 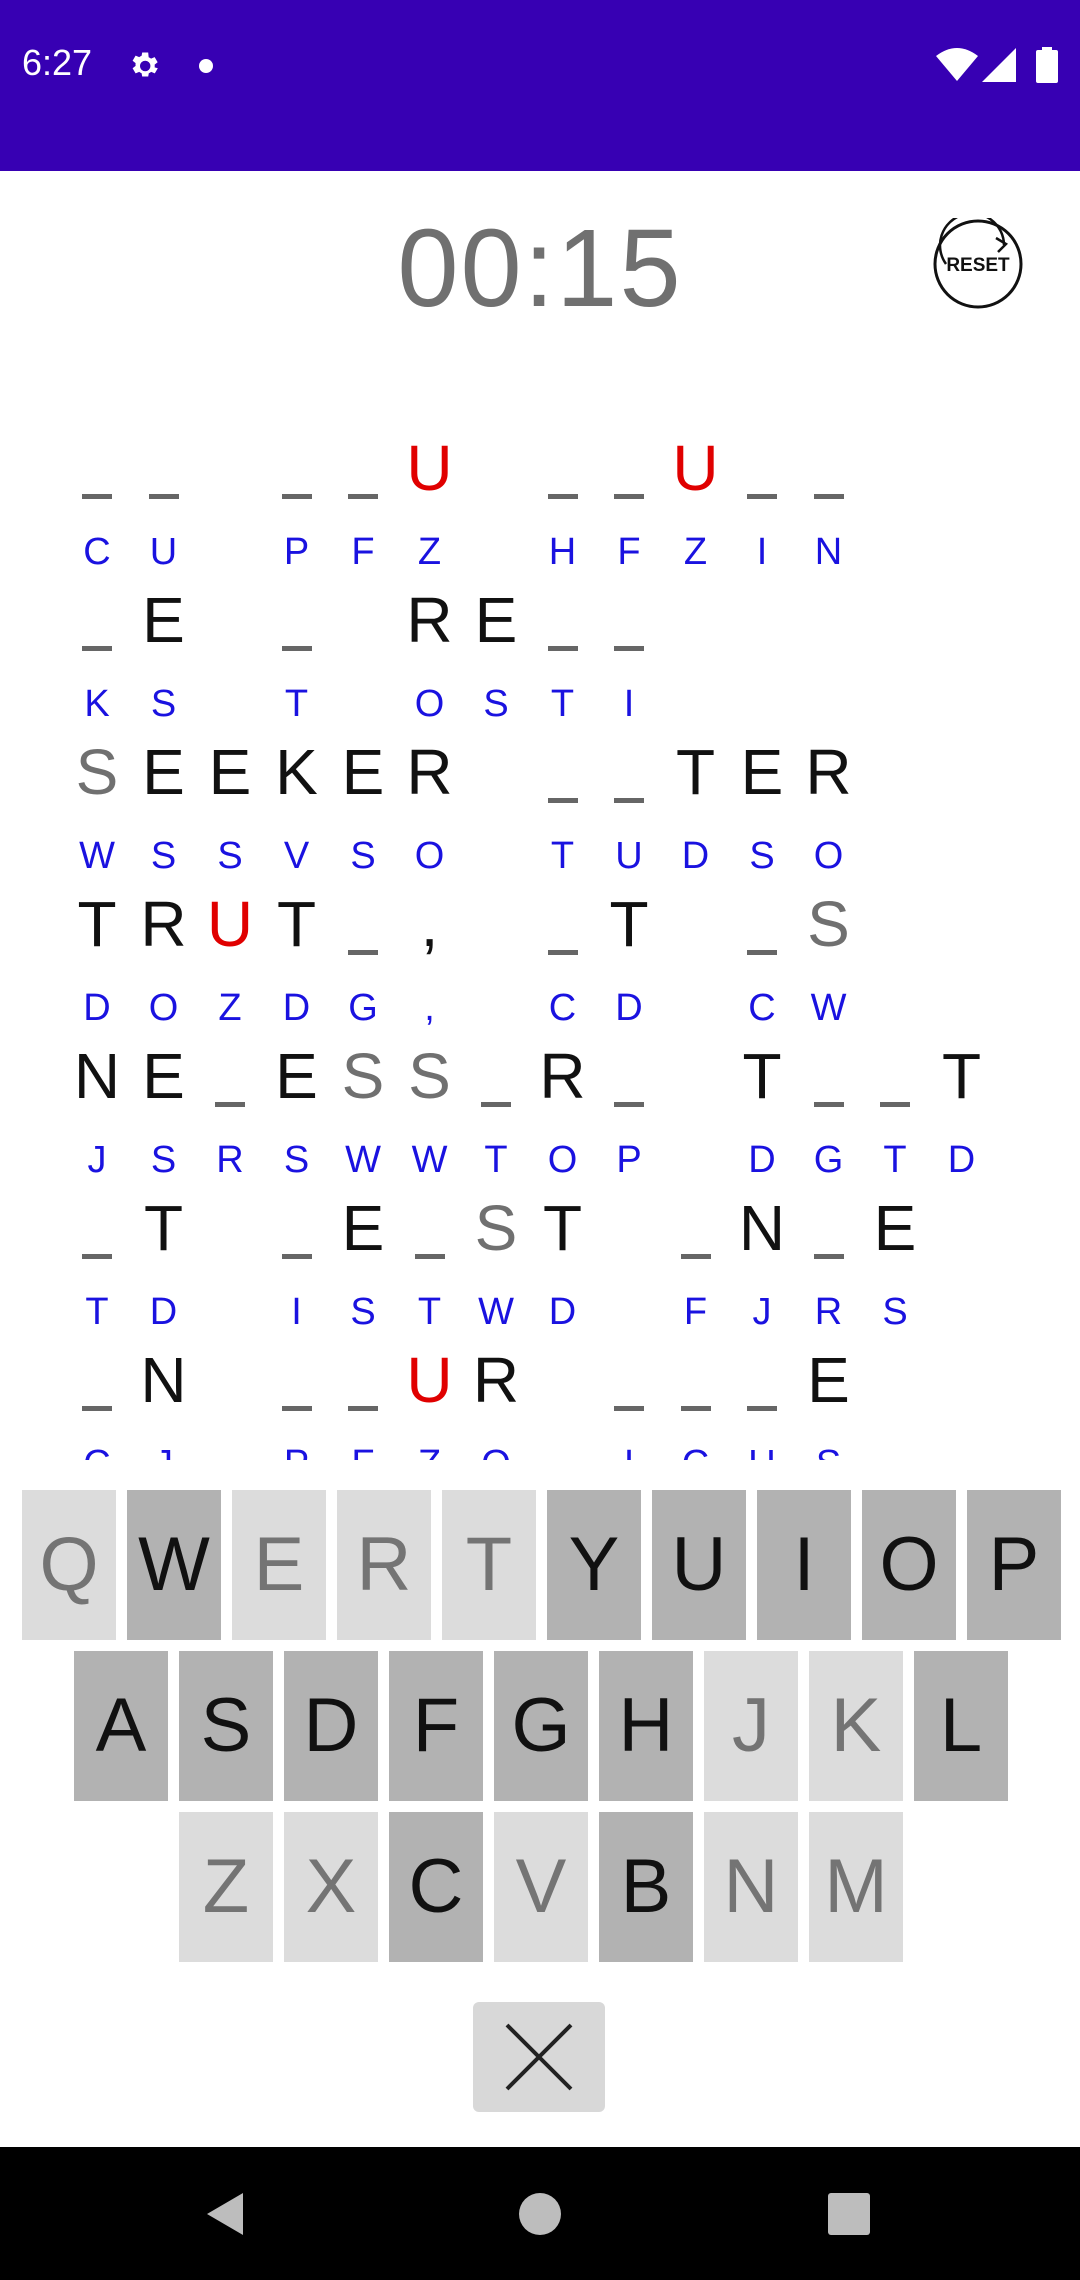 I want to click on key-k: K, so click(x=856, y=1726).